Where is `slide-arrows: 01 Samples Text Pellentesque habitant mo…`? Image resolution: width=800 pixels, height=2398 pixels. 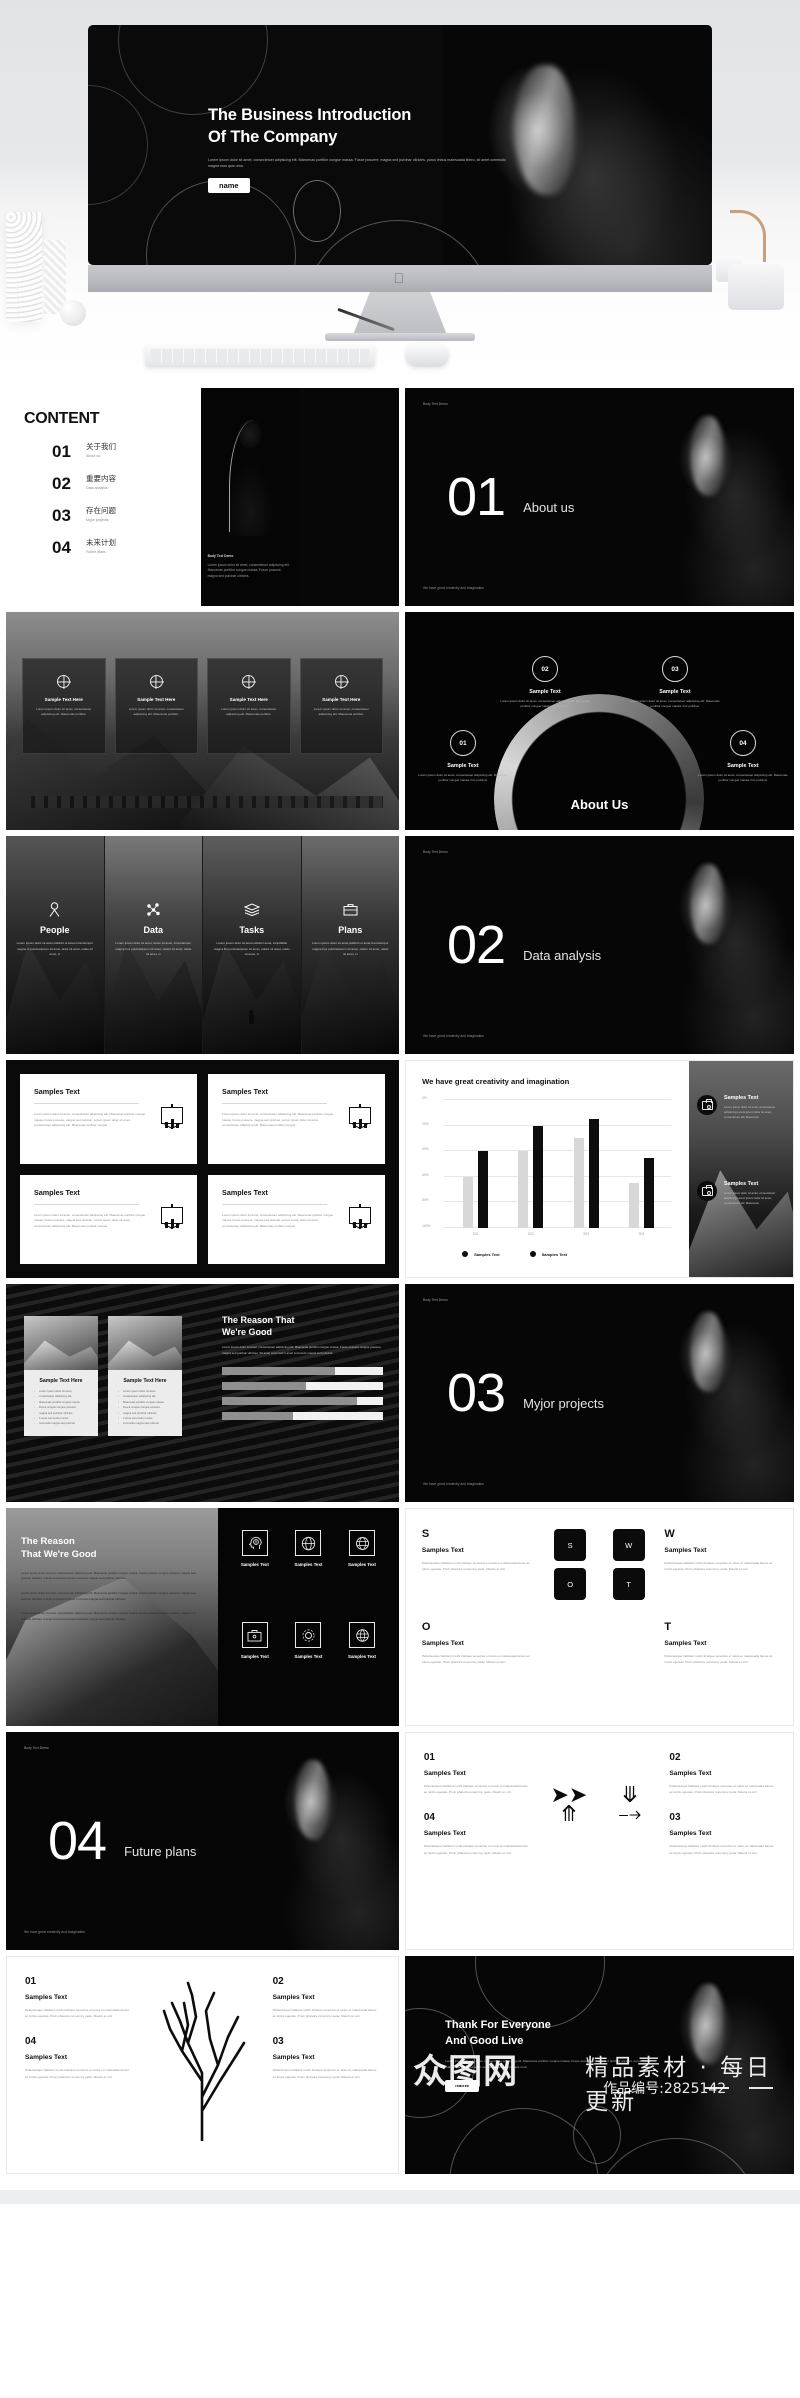
slide-arrows: 01 Samples Text Pellentesque habitant mo… is located at coordinates (599, 1841).